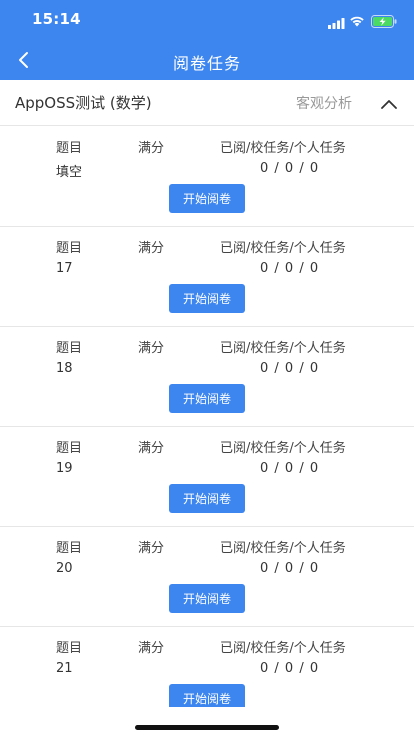  Describe the element at coordinates (64, 668) in the screenshot. I see `question-value: 21` at that location.